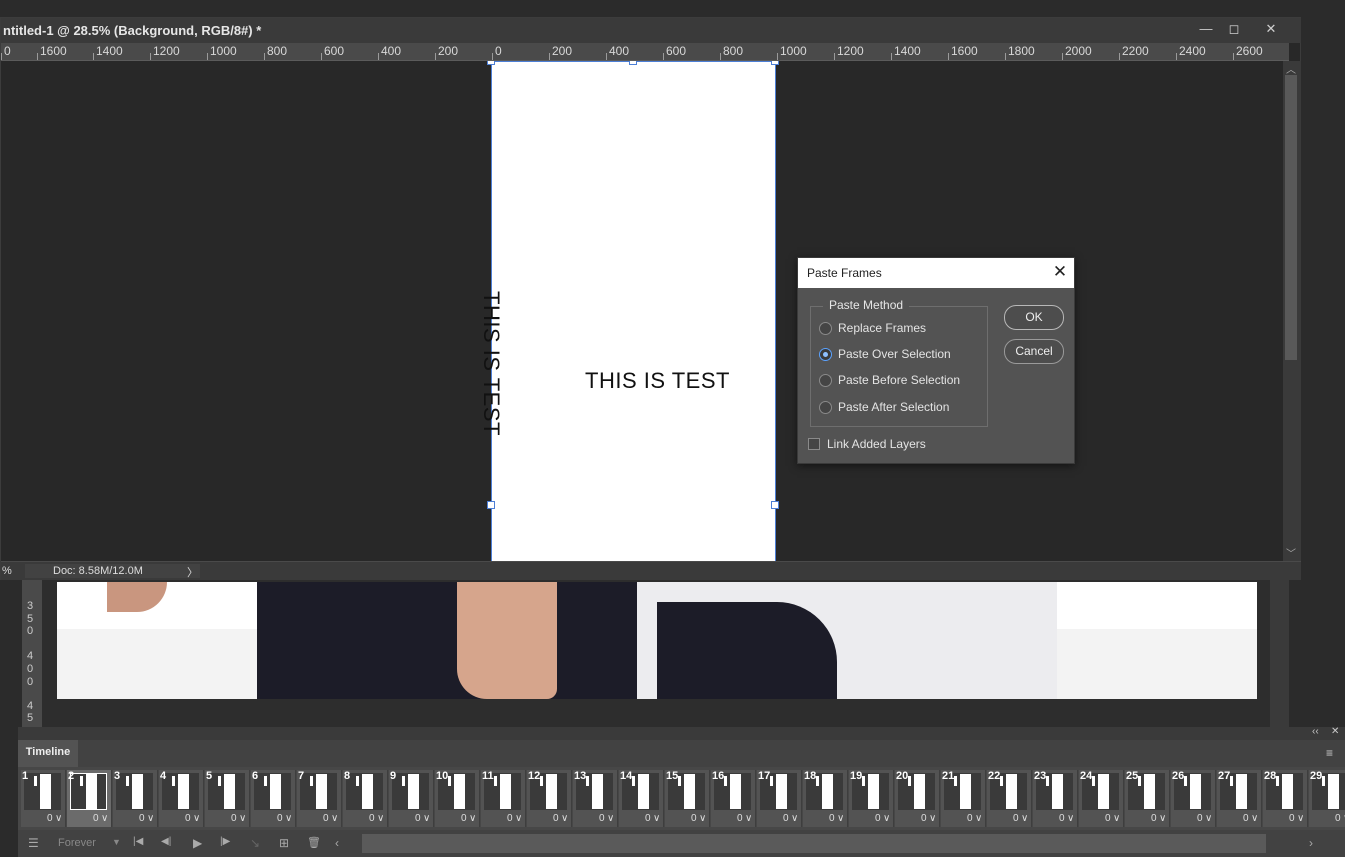  I want to click on vertical-ruler: 35040045, so click(32, 654).